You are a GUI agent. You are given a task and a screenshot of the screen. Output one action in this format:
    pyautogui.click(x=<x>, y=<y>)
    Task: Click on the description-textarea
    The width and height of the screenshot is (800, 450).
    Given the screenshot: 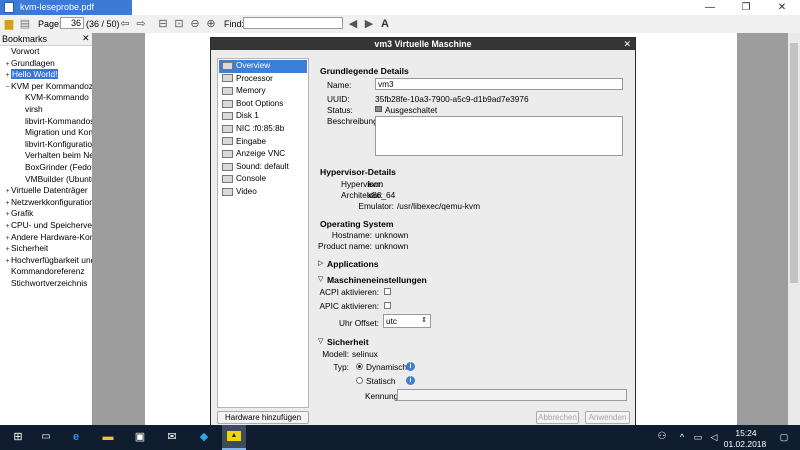 What is the action you would take?
    pyautogui.click(x=499, y=136)
    